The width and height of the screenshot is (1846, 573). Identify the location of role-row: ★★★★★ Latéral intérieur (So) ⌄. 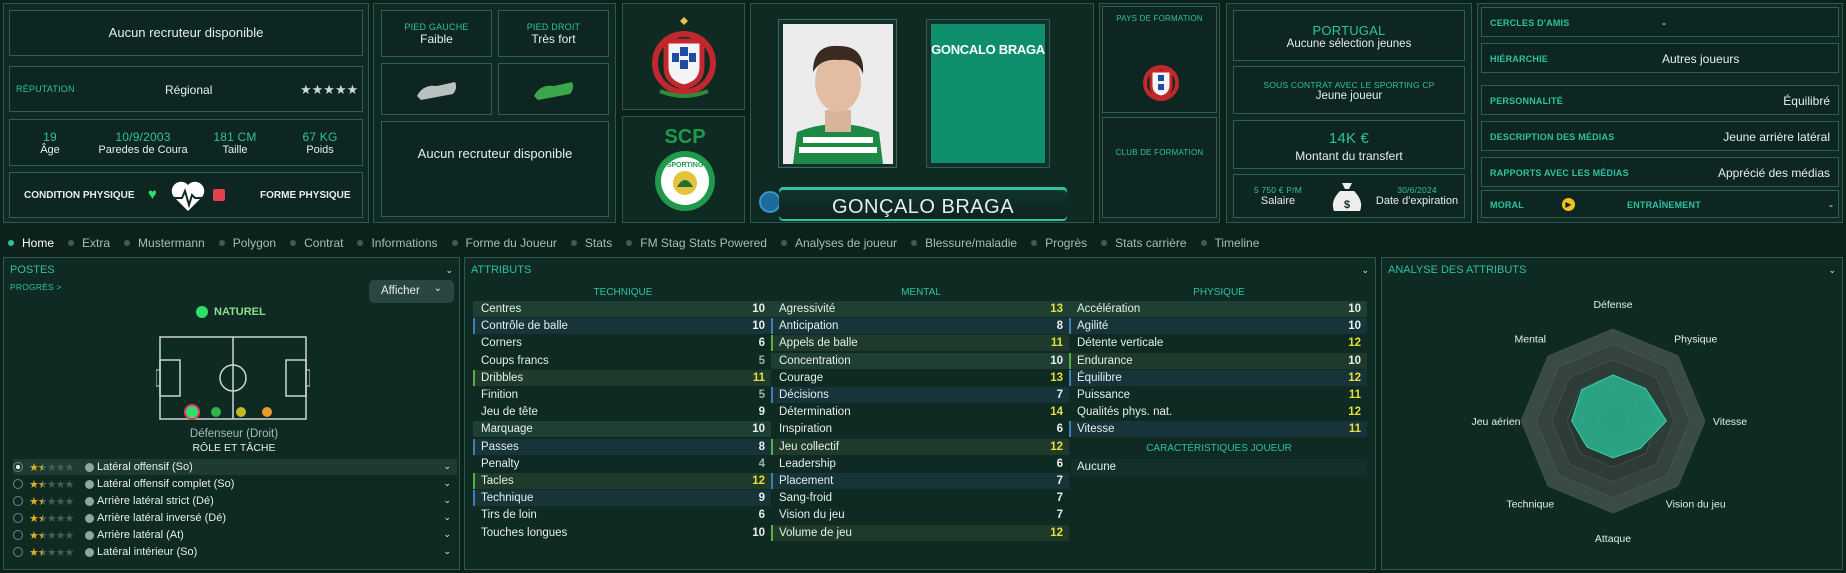
(235, 552).